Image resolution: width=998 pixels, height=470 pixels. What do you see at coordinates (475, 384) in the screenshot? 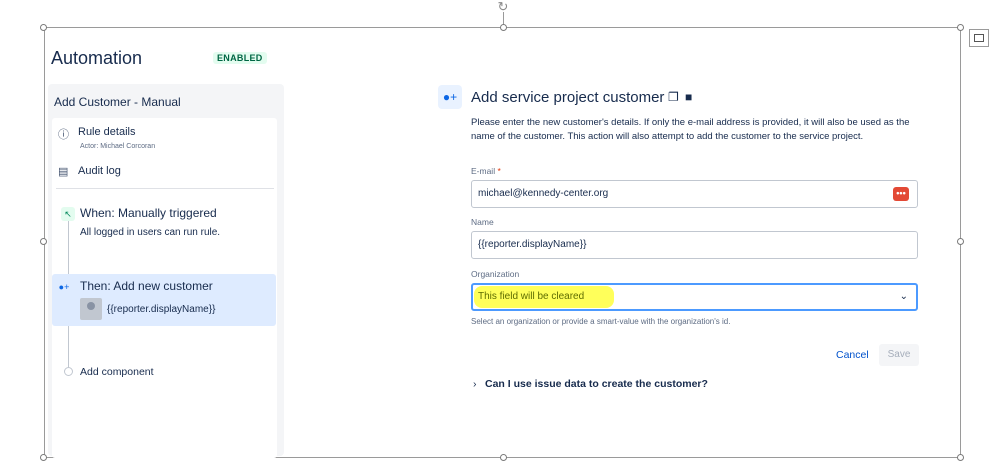
I see `chevron-right-icon: ›` at bounding box center [475, 384].